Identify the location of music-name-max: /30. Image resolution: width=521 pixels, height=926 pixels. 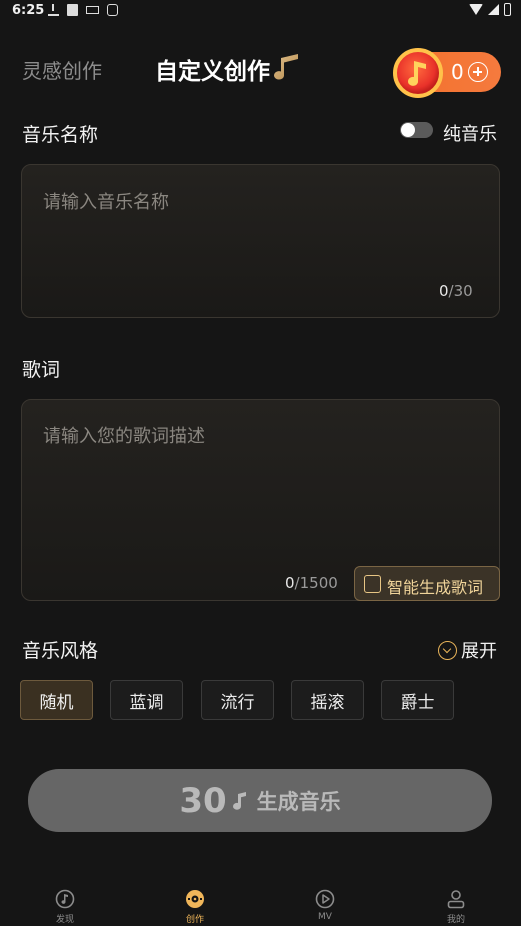
(460, 291).